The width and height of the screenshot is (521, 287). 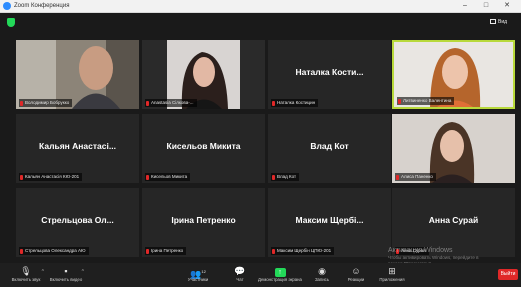 What do you see at coordinates (66, 271) in the screenshot?
I see `camera-off-icon: ▪` at bounding box center [66, 271].